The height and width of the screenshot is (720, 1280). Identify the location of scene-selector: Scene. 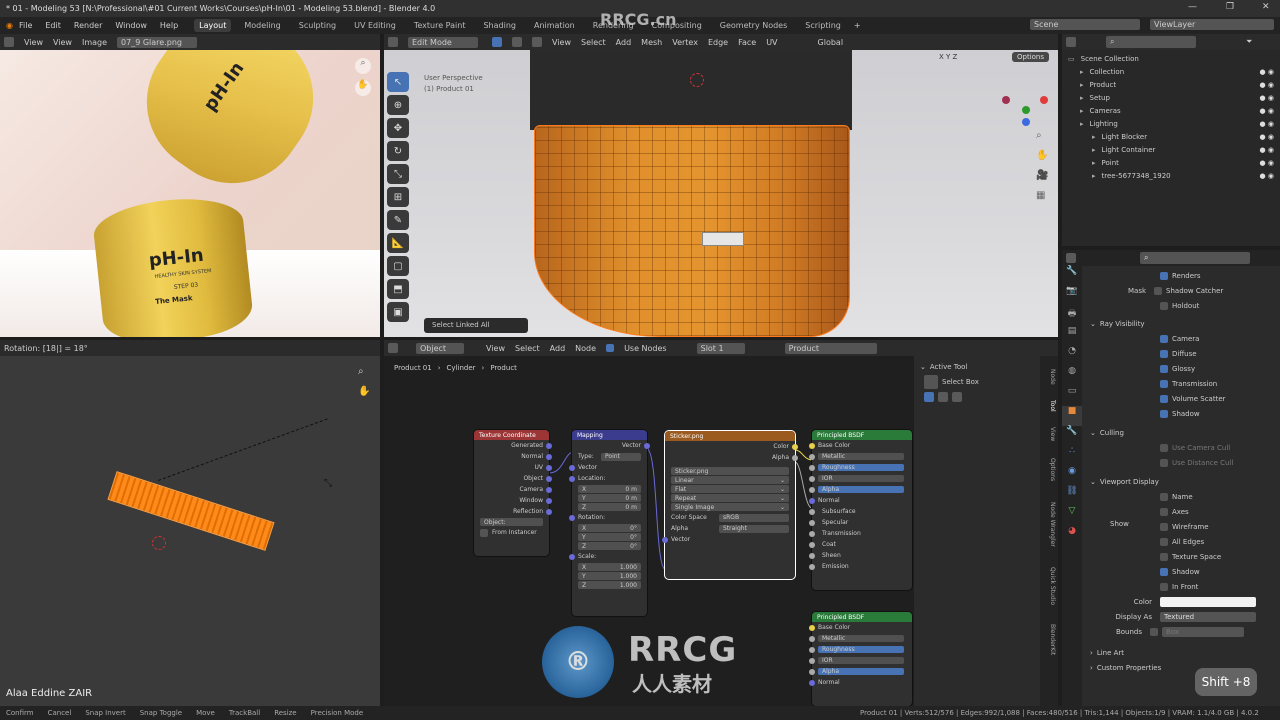
(1085, 24).